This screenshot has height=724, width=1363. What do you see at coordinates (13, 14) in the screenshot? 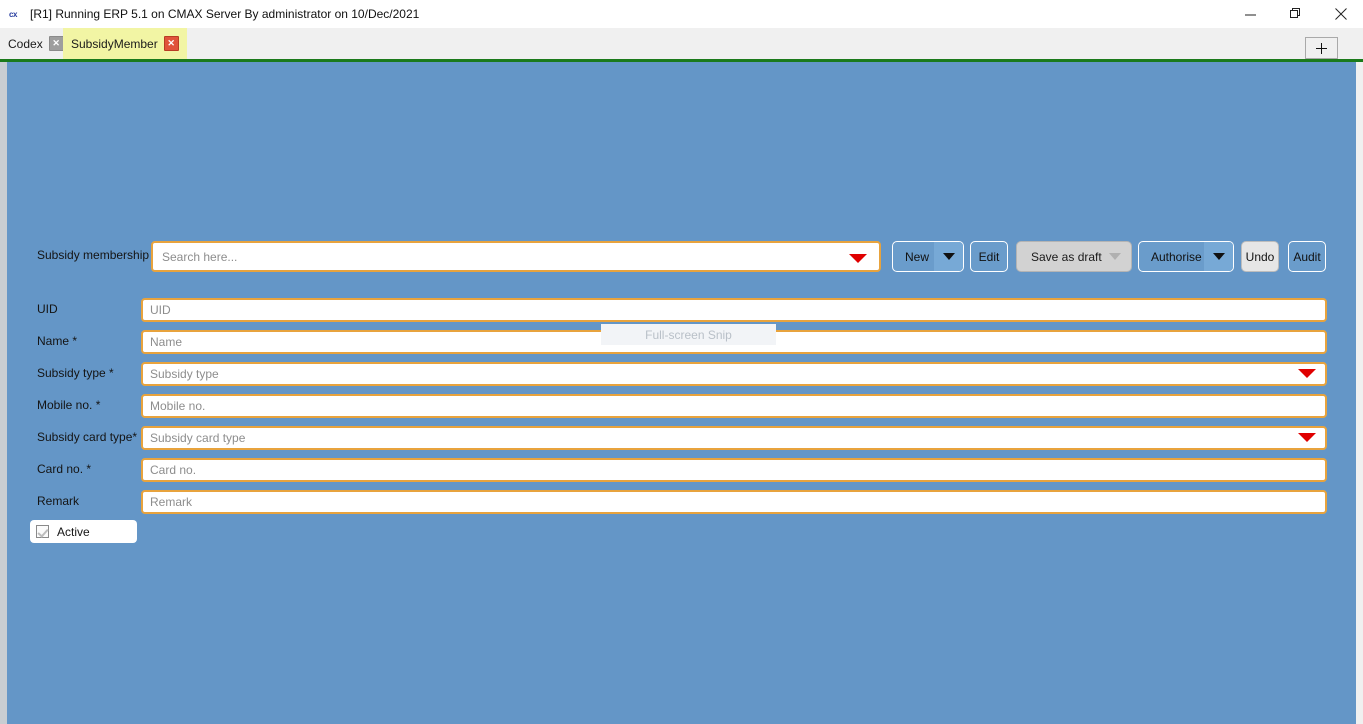
I see `app-icon: cx` at bounding box center [13, 14].